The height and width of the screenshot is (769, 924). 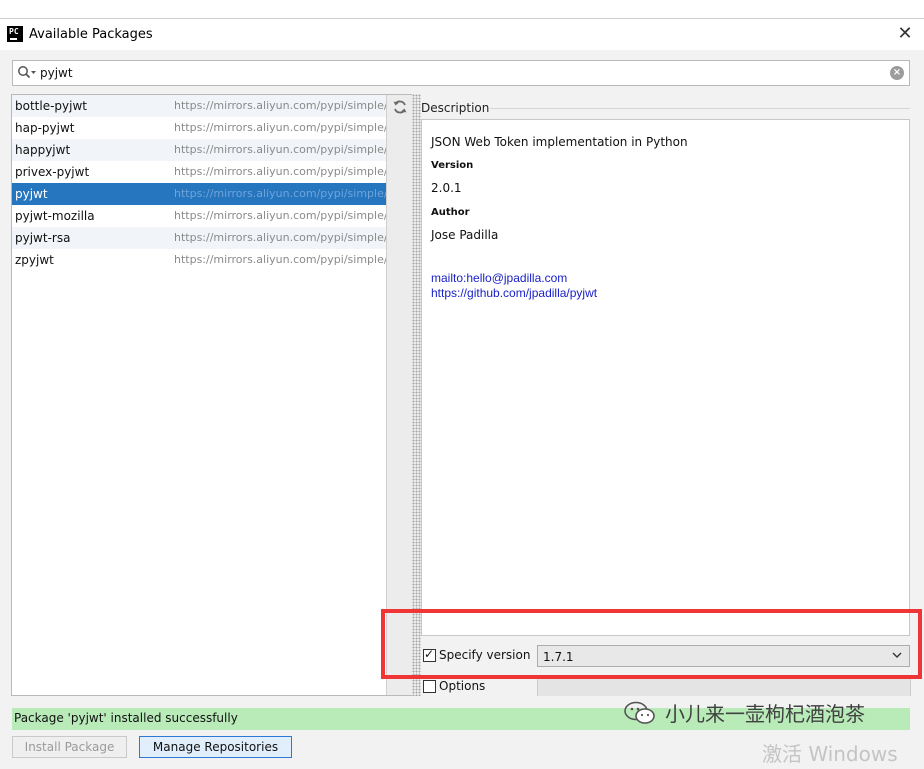 What do you see at coordinates (499, 278) in the screenshot?
I see `email-link: mailto:hello@jpadilla.com` at bounding box center [499, 278].